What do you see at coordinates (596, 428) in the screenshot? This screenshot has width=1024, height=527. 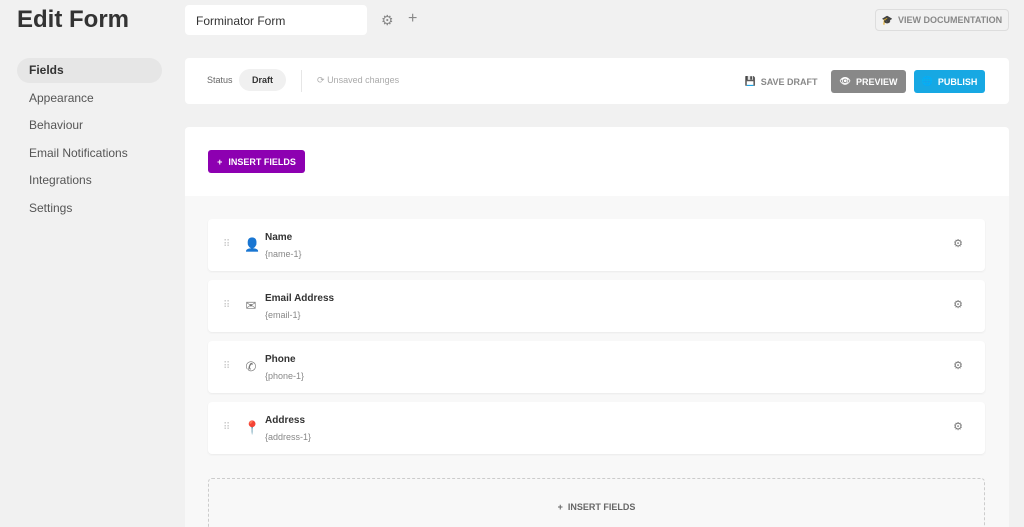 I see `field-row-address: ⠿ 📍 Address {address-1} ⚙` at bounding box center [596, 428].